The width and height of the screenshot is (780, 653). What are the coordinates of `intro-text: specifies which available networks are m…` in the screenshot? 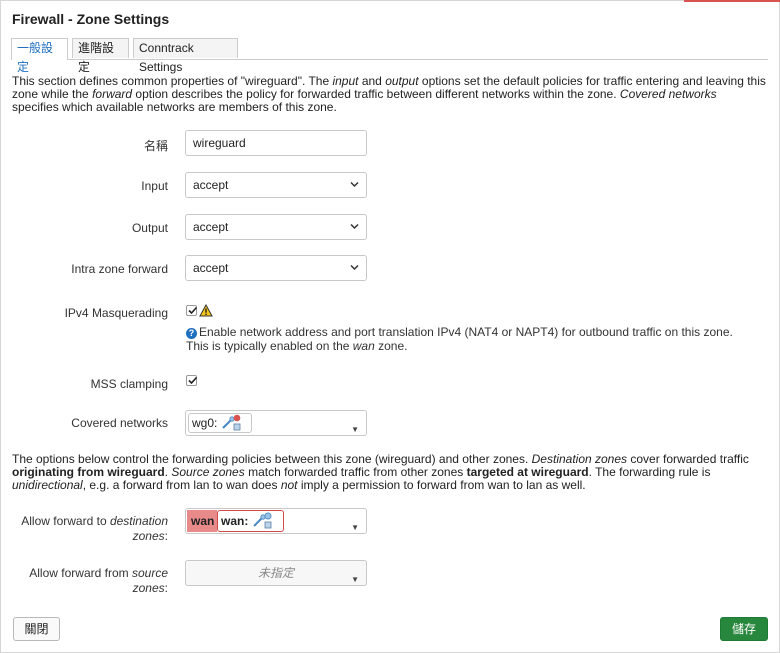 It's located at (174, 107).